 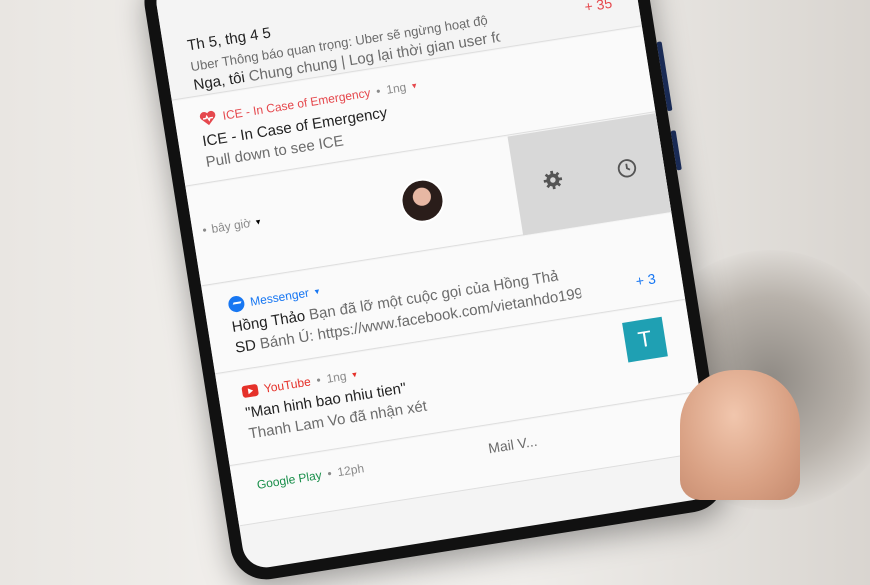 What do you see at coordinates (245, 346) in the screenshot?
I see `messenger-sender-2: SD` at bounding box center [245, 346].